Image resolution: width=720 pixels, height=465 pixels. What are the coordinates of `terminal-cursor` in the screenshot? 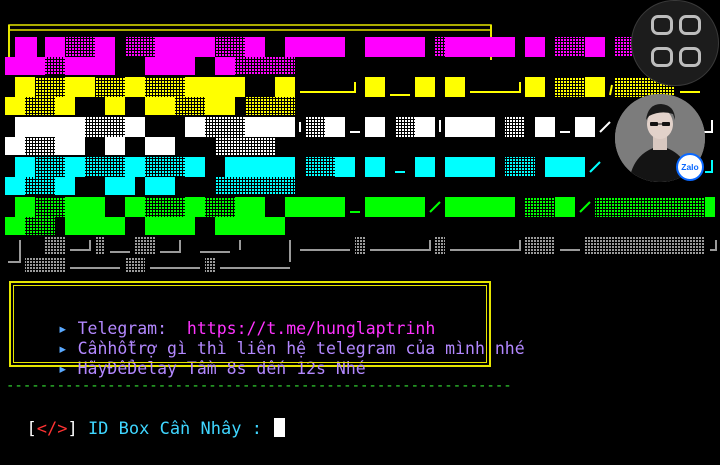 It's located at (280, 427).